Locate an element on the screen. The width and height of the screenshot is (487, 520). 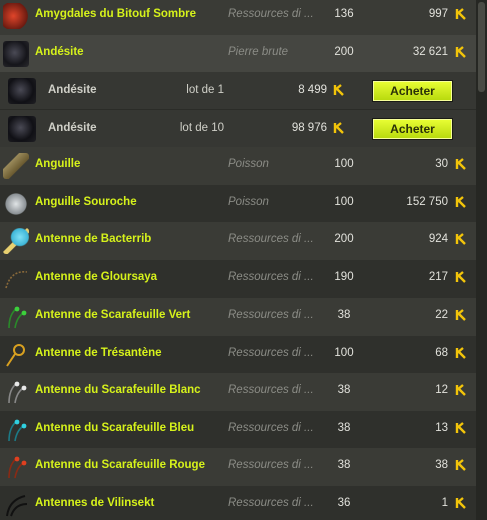
item-name: Andésite is located at coordinates (59, 52).